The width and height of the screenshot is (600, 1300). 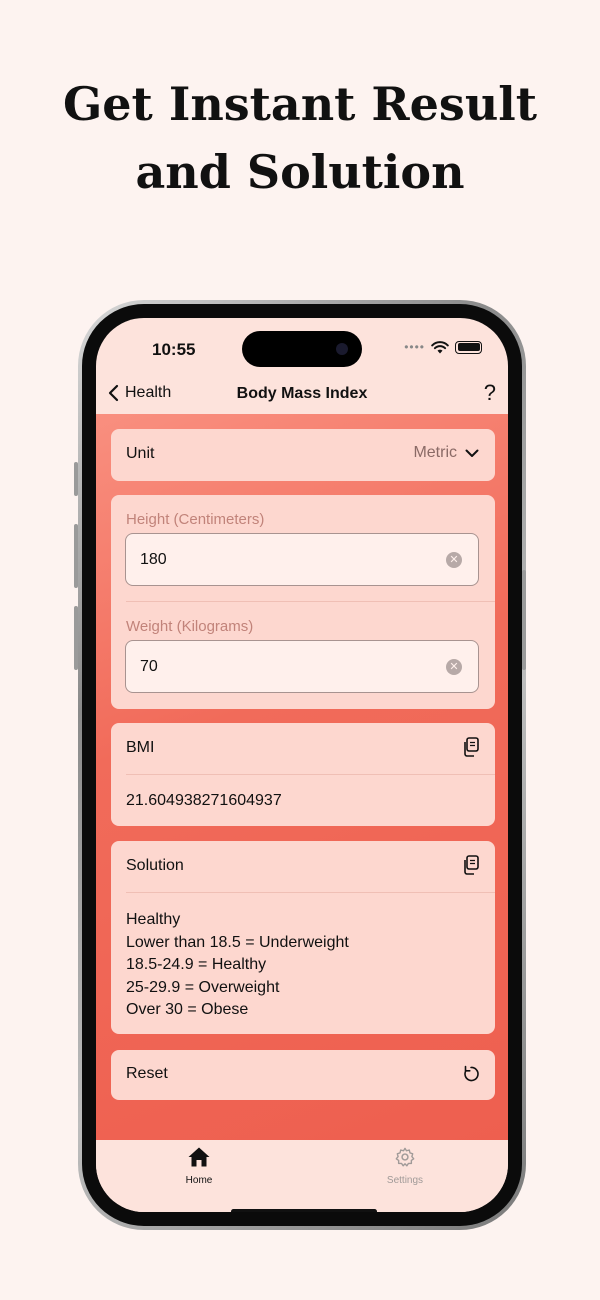 I want to click on navigation-bar: Health Body Mass Index ?, so click(x=302, y=395).